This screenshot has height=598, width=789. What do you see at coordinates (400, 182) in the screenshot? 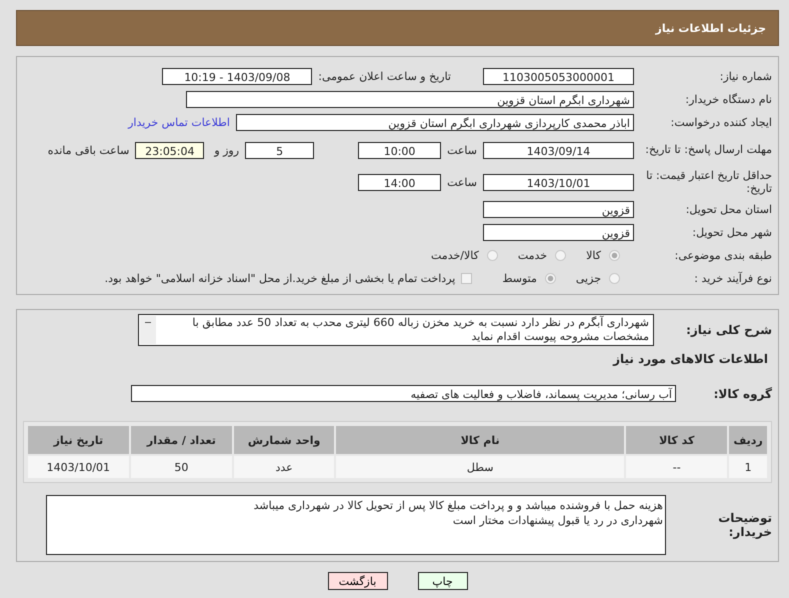
I see `validity-time-field: 14:00` at bounding box center [400, 182].